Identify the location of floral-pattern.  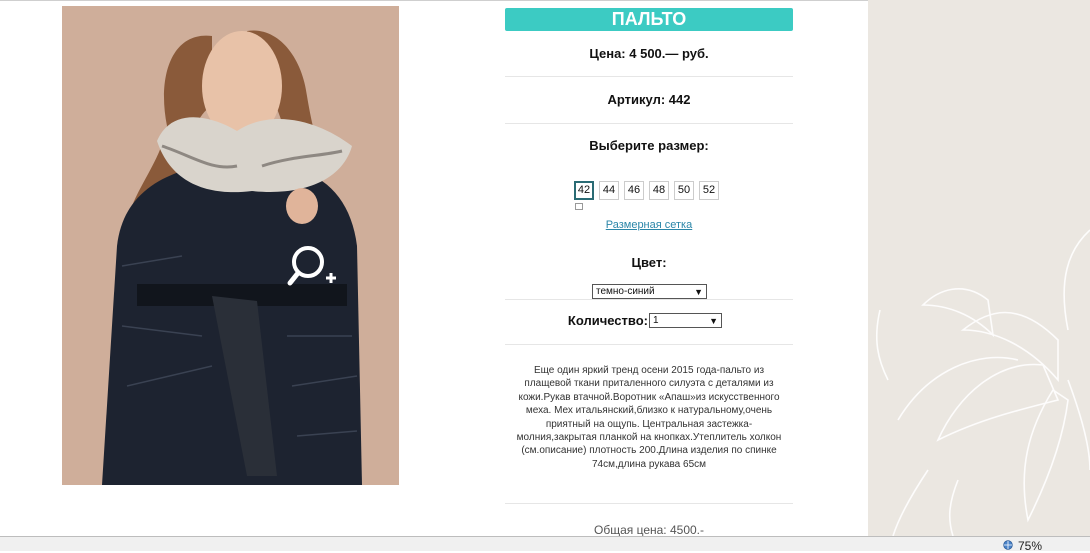
(982, 382).